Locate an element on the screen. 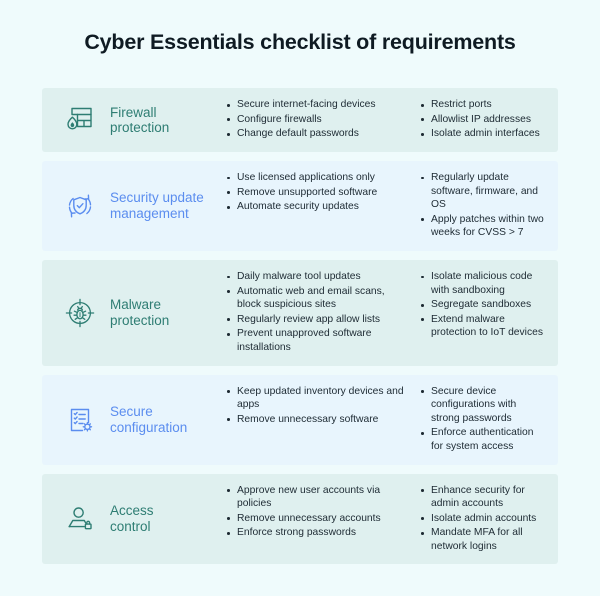  category-identity: Malware protection is located at coordinates (142, 313).